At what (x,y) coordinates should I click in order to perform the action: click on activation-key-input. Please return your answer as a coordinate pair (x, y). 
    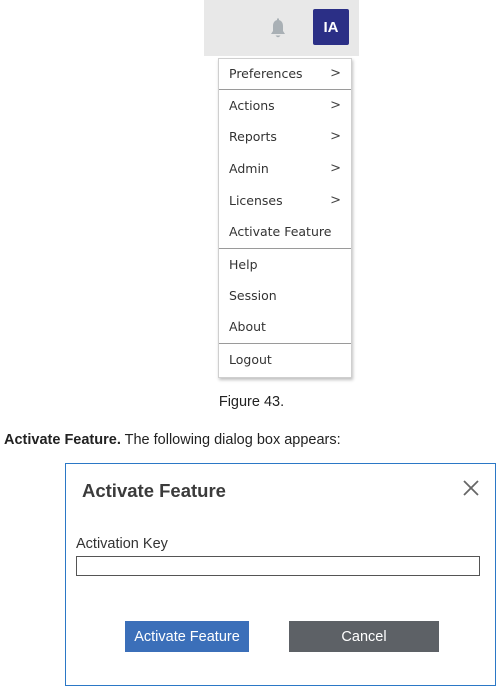
    Looking at the image, I should click on (278, 566).